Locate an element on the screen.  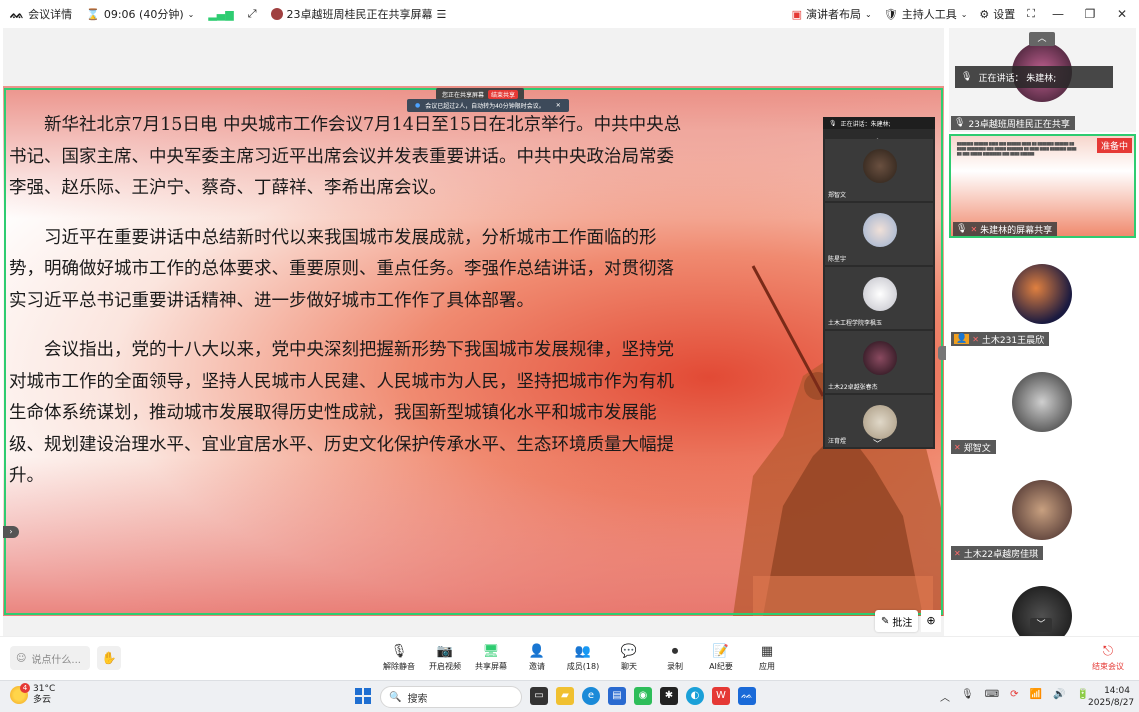
meeting-timer: ⌛ 09:06 (40分钟) ⌄ is located at coordinates (140, 14).